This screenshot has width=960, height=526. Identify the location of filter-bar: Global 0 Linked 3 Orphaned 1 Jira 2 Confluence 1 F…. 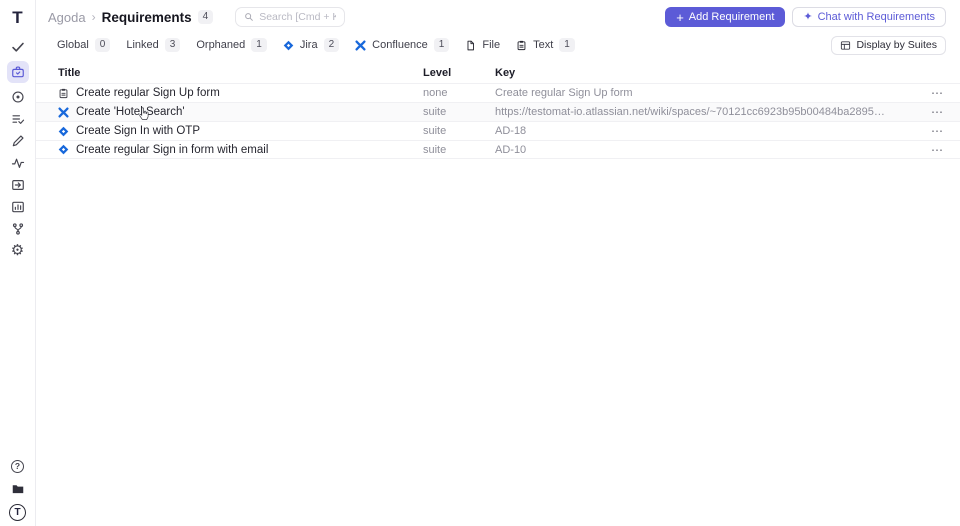
(498, 45).